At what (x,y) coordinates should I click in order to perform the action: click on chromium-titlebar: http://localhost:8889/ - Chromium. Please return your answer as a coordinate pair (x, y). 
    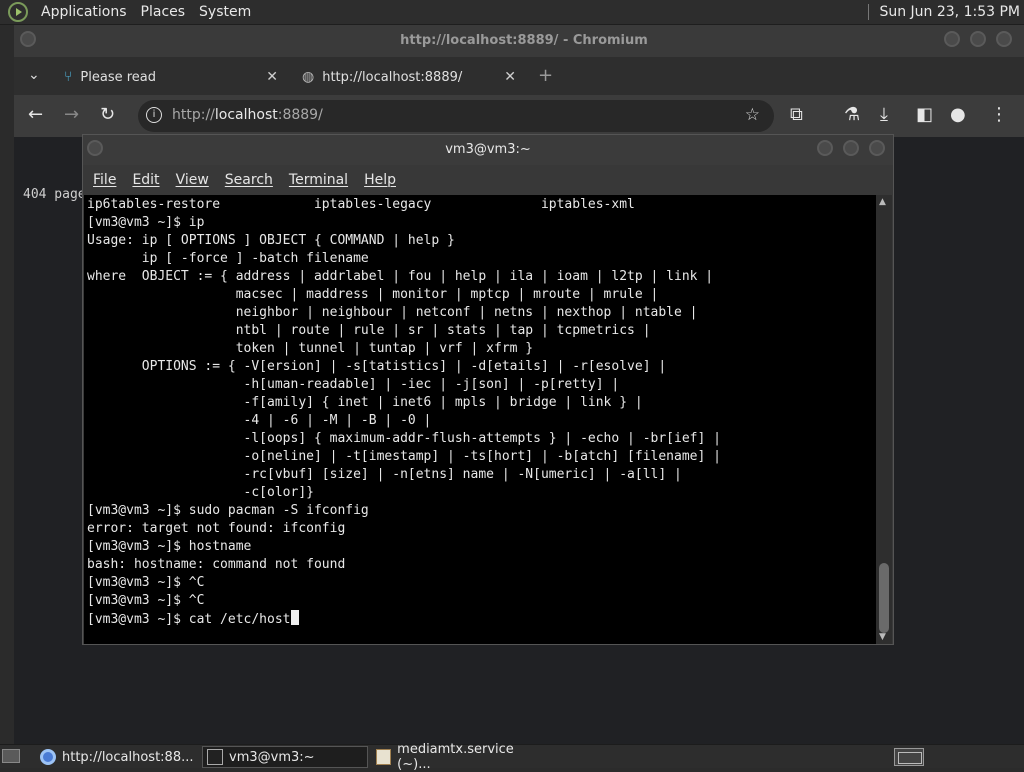
    Looking at the image, I should click on (519, 41).